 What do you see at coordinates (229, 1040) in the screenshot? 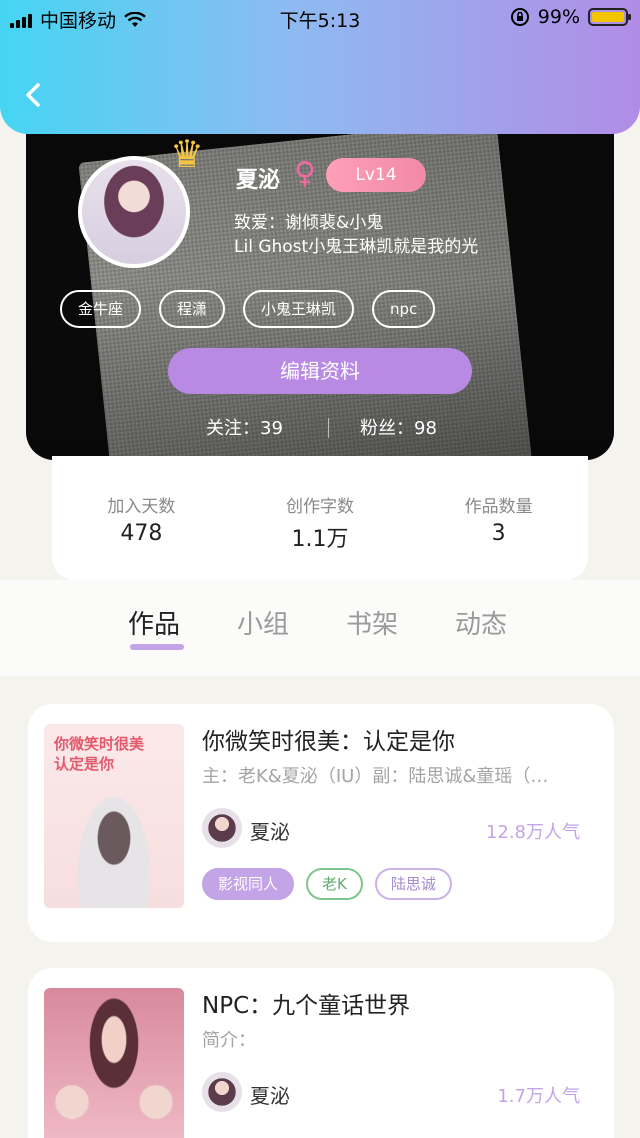
I see `work-description: 简介：` at bounding box center [229, 1040].